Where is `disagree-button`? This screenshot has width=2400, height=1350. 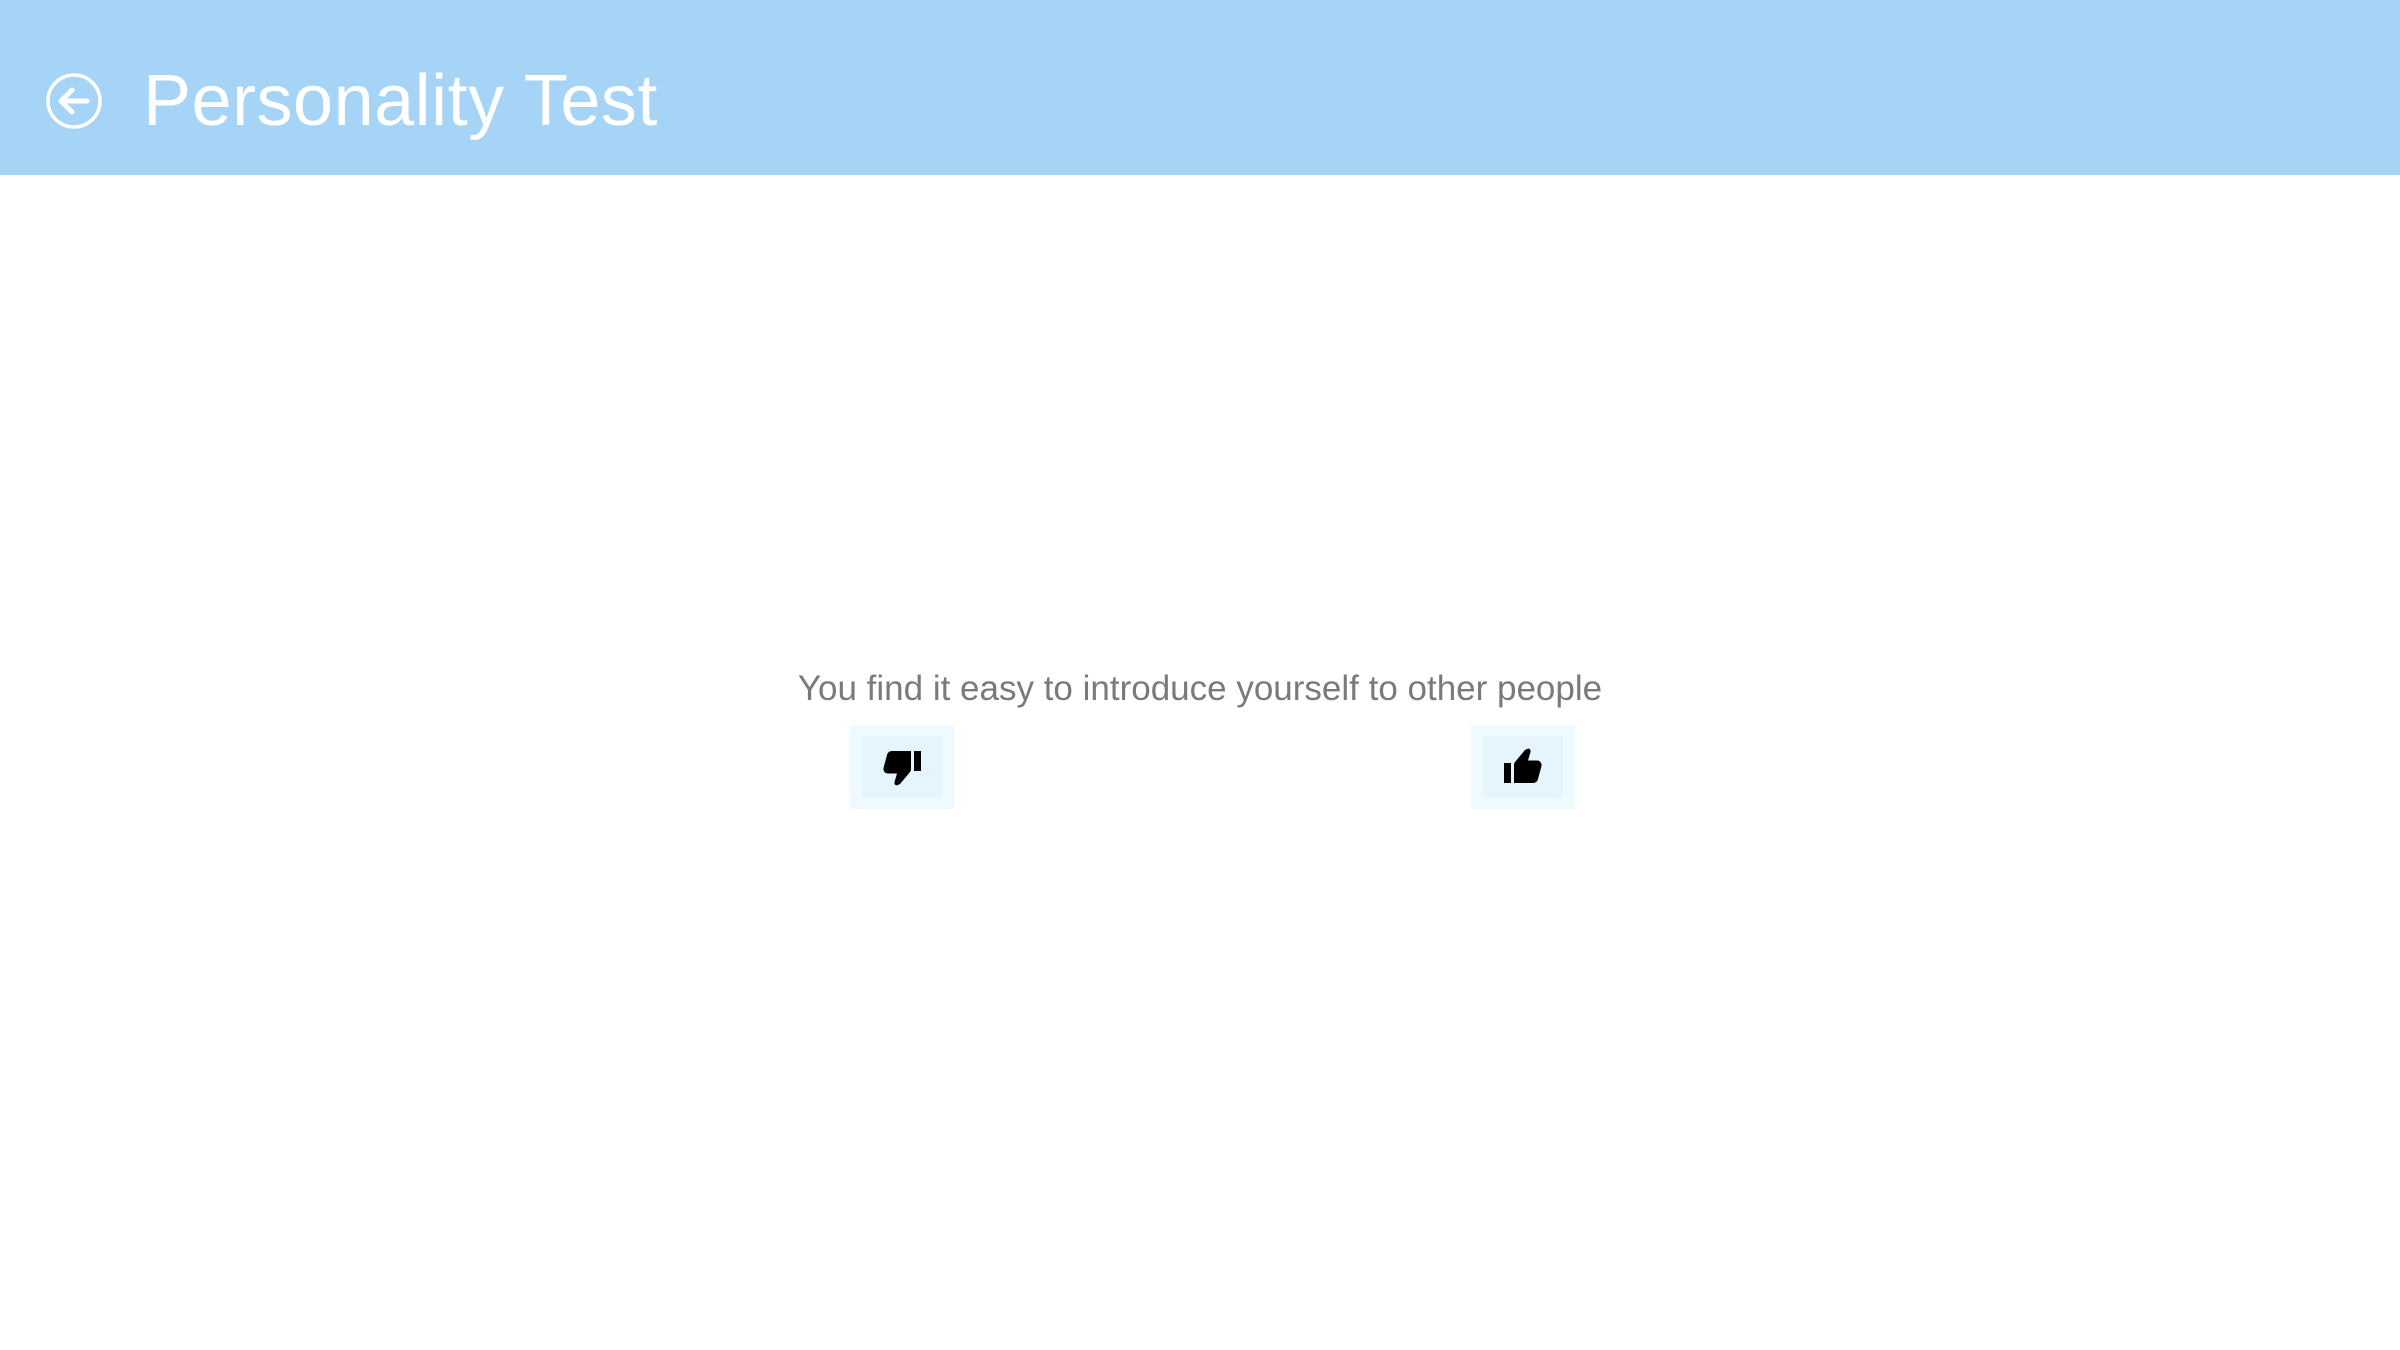
disagree-button is located at coordinates (902, 767).